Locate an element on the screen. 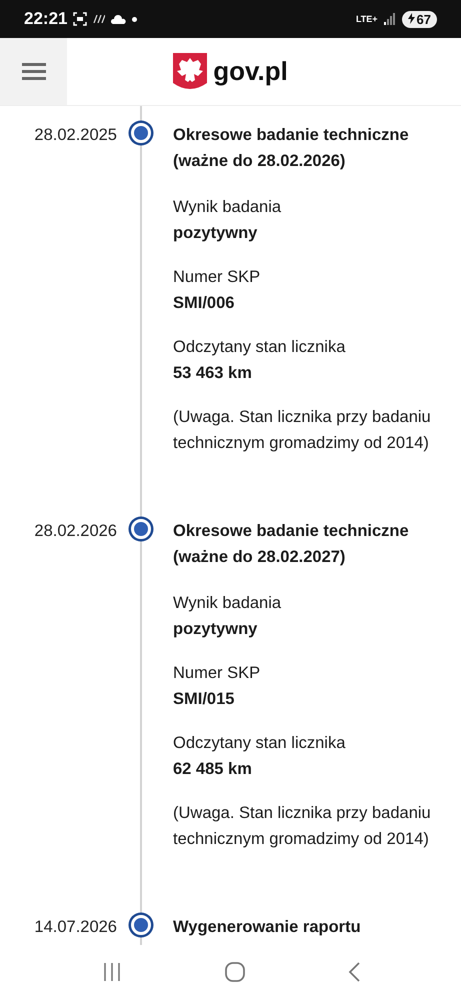 This screenshot has height=999, width=461. entry-date: 28.02.2026 is located at coordinates (75, 531).